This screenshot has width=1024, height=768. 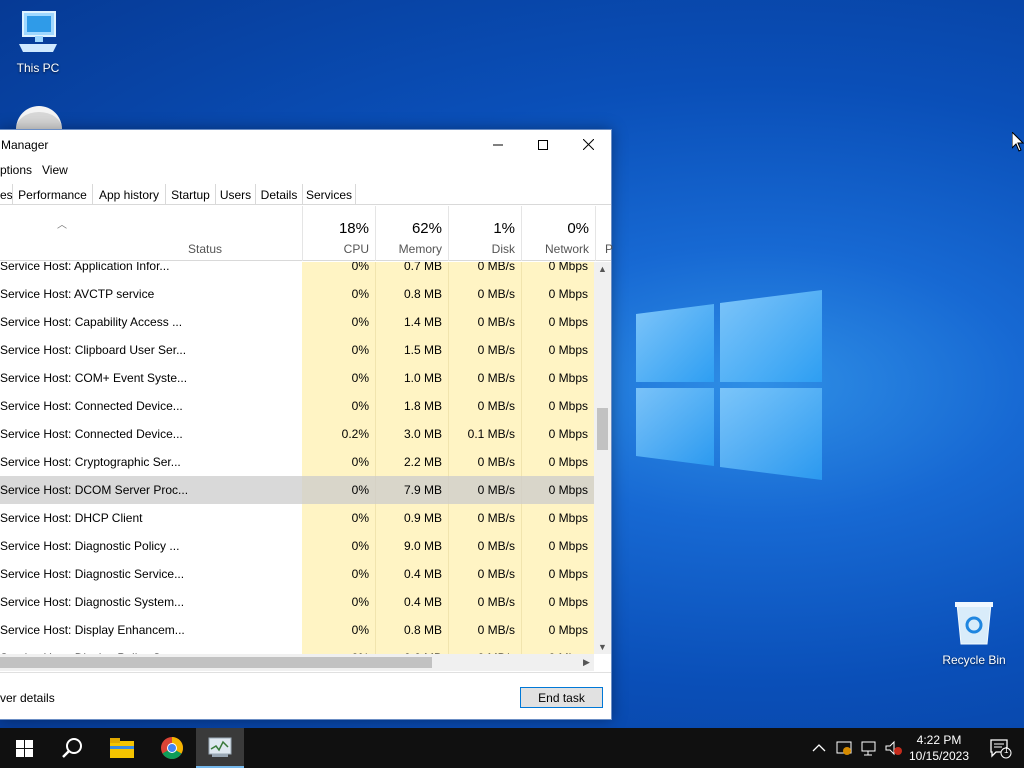 I want to click on tab-app-history: App history, so click(x=129, y=194).